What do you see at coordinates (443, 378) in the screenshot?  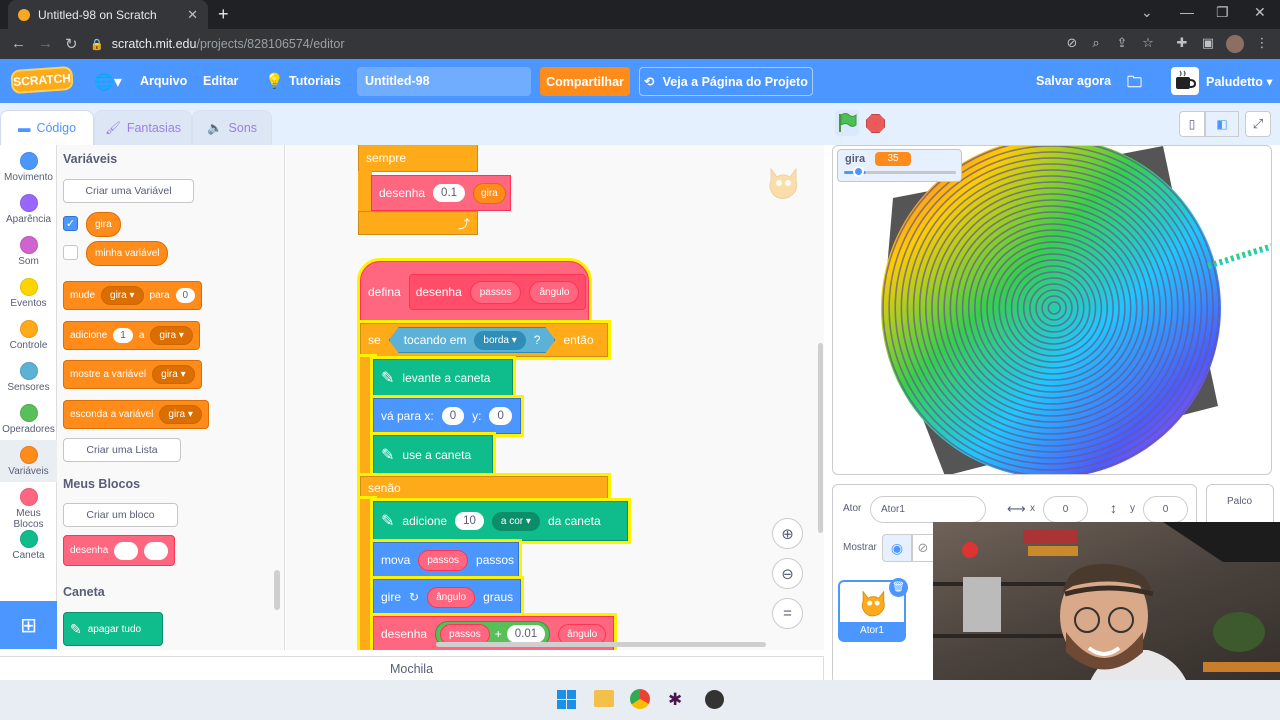 I see `pen-up-block: ✎ levante a caneta` at bounding box center [443, 378].